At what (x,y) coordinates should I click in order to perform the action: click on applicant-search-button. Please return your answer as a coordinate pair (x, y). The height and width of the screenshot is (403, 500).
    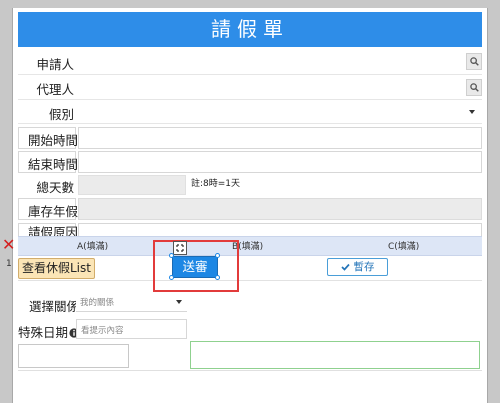
    Looking at the image, I should click on (474, 61).